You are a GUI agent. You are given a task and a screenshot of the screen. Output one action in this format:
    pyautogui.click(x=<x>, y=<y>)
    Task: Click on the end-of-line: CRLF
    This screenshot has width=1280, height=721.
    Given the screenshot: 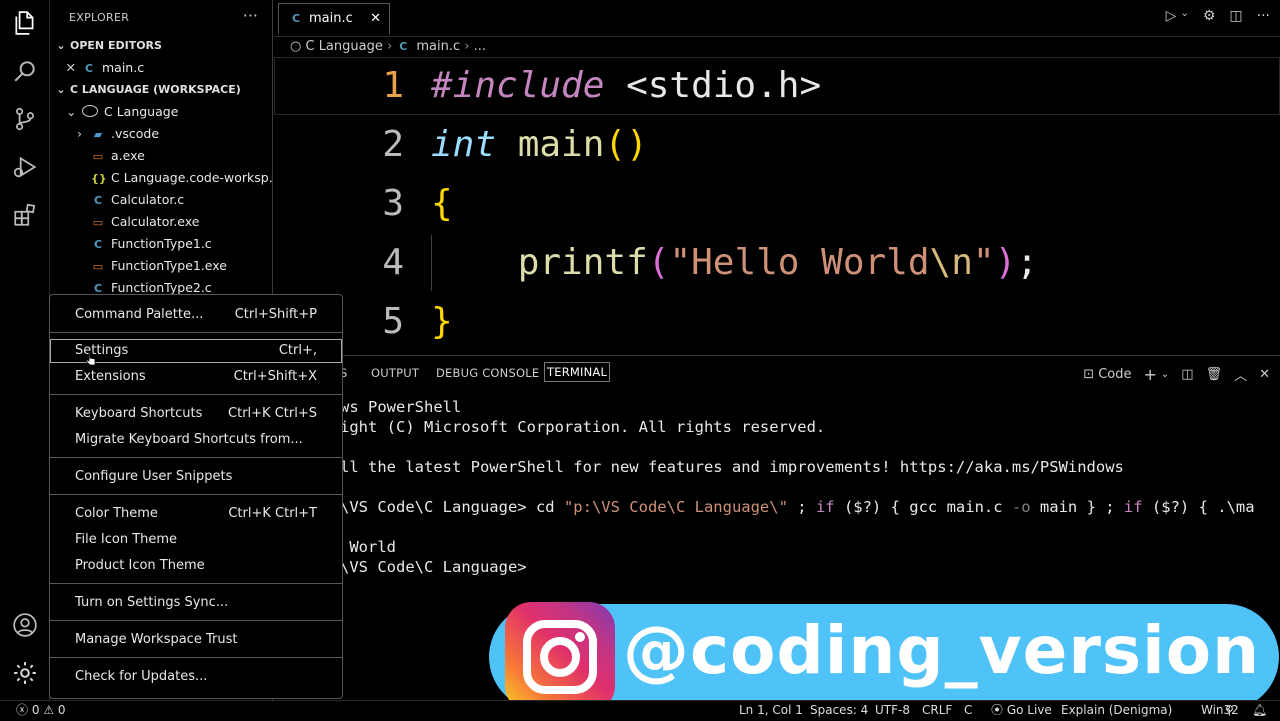 What is the action you would take?
    pyautogui.click(x=937, y=710)
    